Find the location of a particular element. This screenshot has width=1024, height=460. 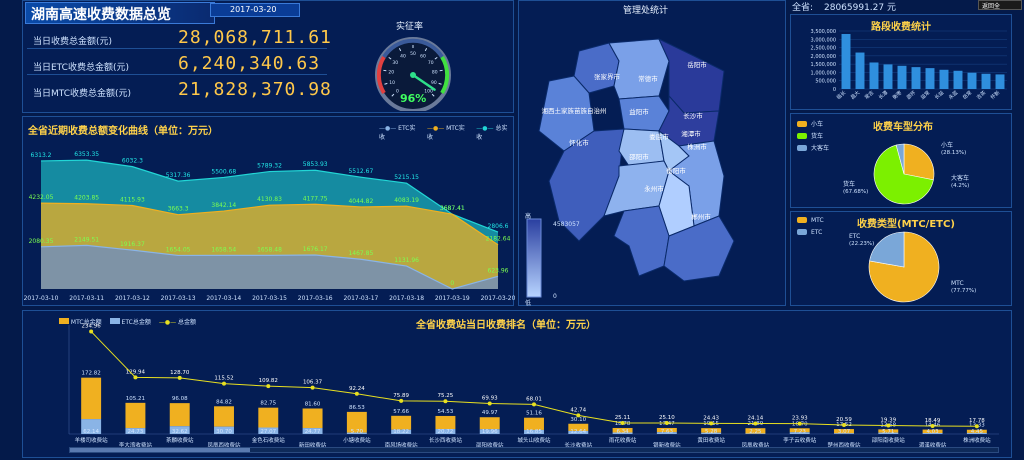

road-y-tick-label: 3,000,000 is located at coordinates (823, 40).